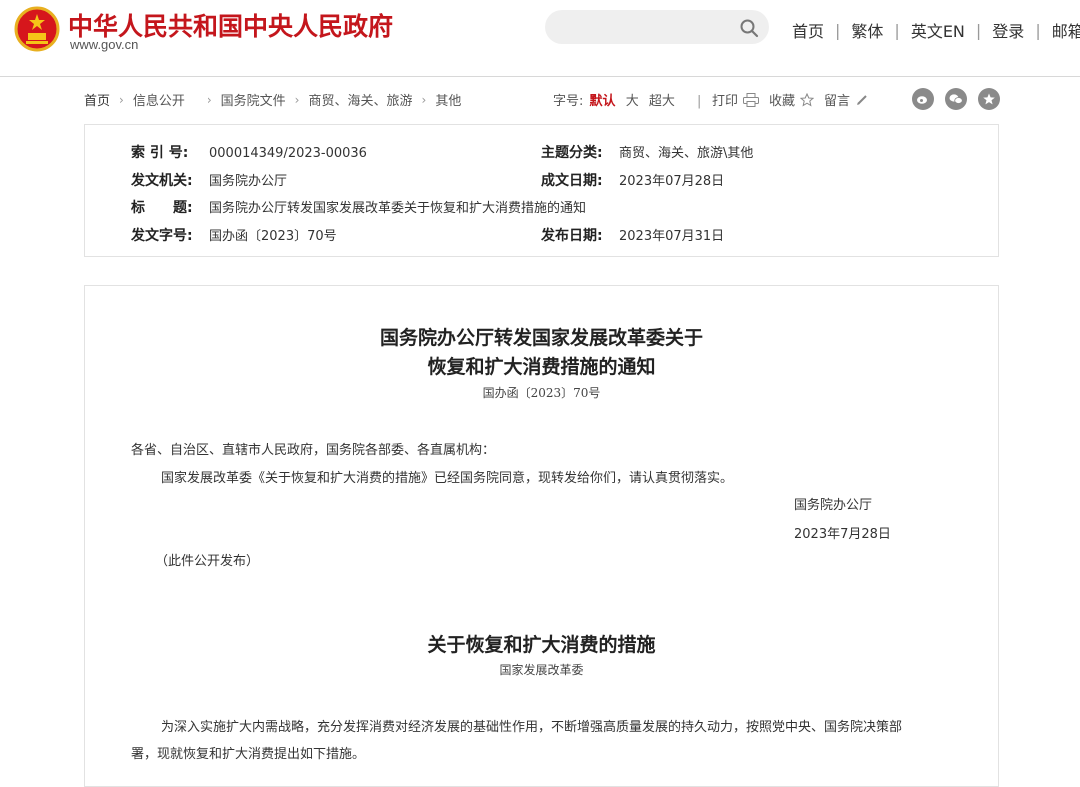  What do you see at coordinates (867, 30) in the screenshot?
I see `nav-traditional-link: 繁体` at bounding box center [867, 30].